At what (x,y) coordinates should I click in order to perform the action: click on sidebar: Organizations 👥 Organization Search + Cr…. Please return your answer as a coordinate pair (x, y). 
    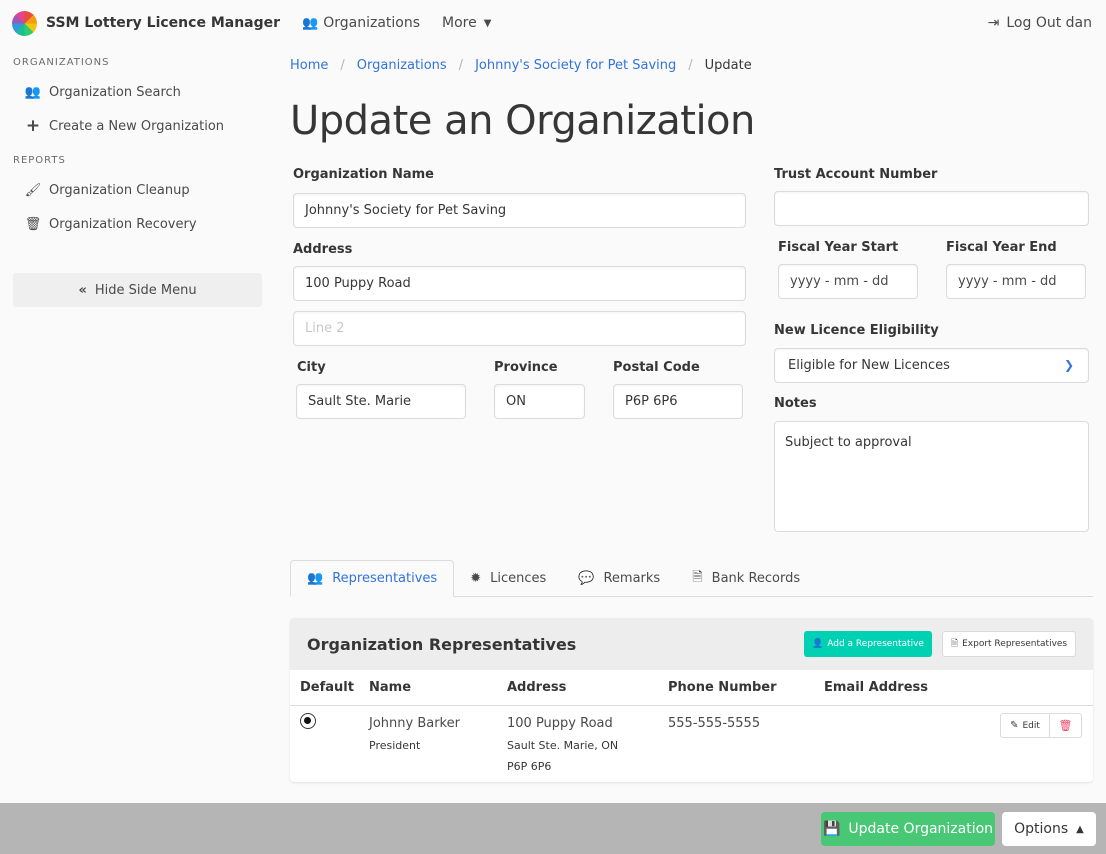
    Looking at the image, I should click on (137, 176).